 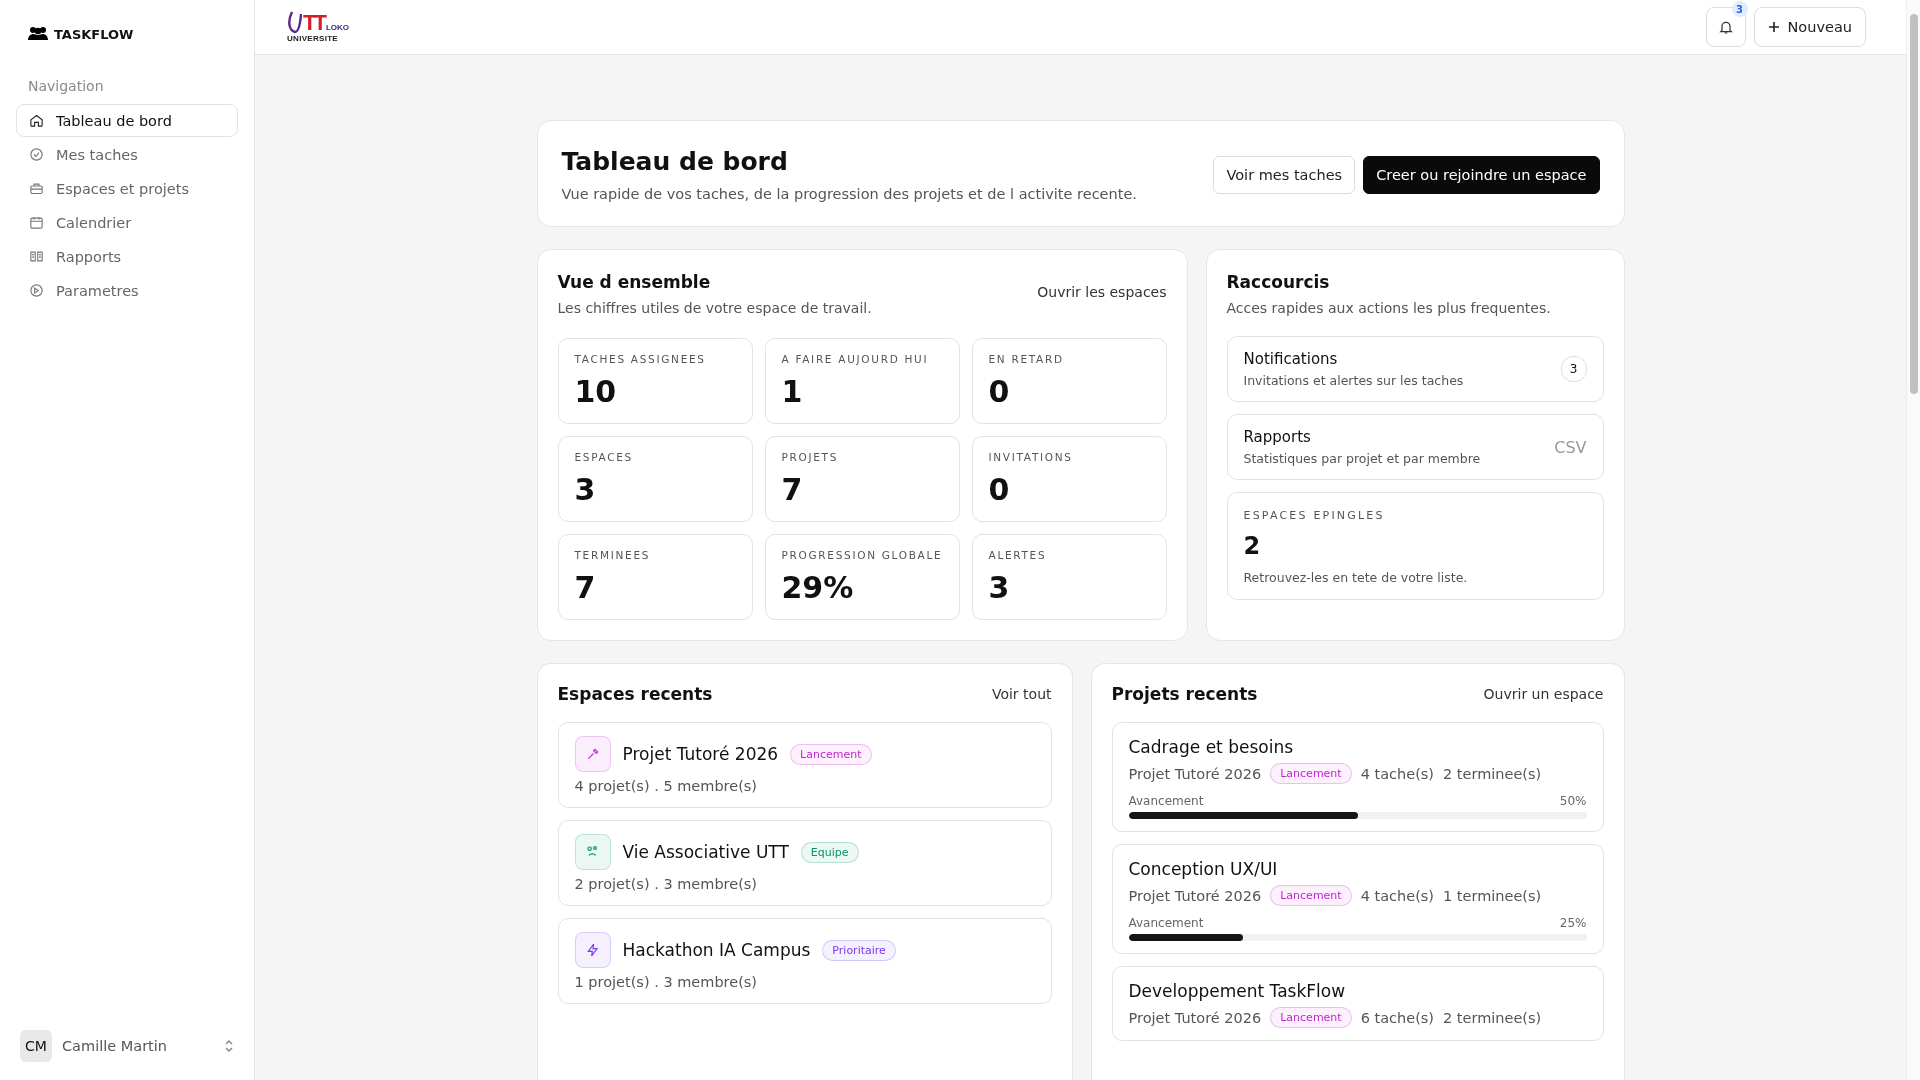 What do you see at coordinates (1357, 899) in the screenshot?
I see `project-card: Conception UX/UI Projet Tutoré 2026 Lancement 4 tache(s) 1 terminee(s) Avancement 25%` at bounding box center [1357, 899].